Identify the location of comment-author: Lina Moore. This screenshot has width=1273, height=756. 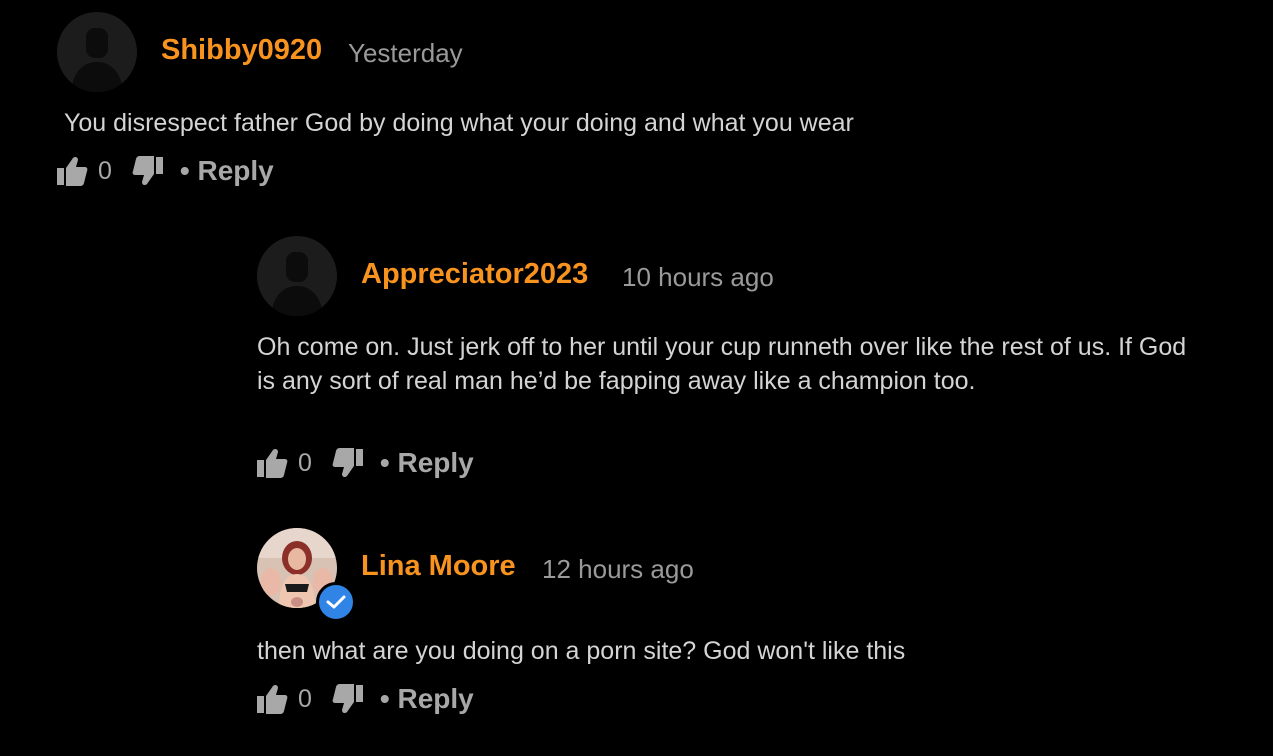
(438, 566).